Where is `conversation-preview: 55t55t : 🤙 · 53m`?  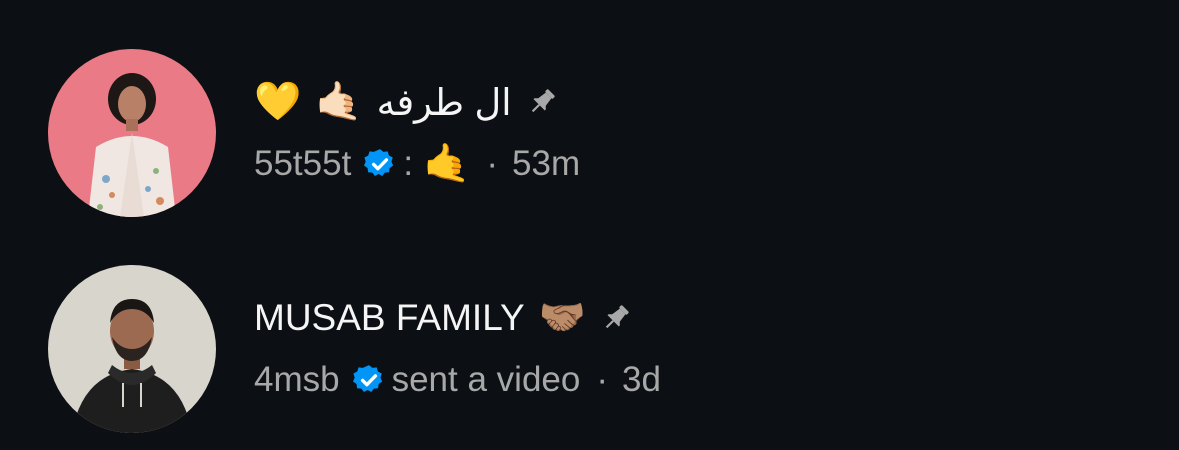
conversation-preview: 55t55t : 🤙 · 53m is located at coordinates (417, 164).